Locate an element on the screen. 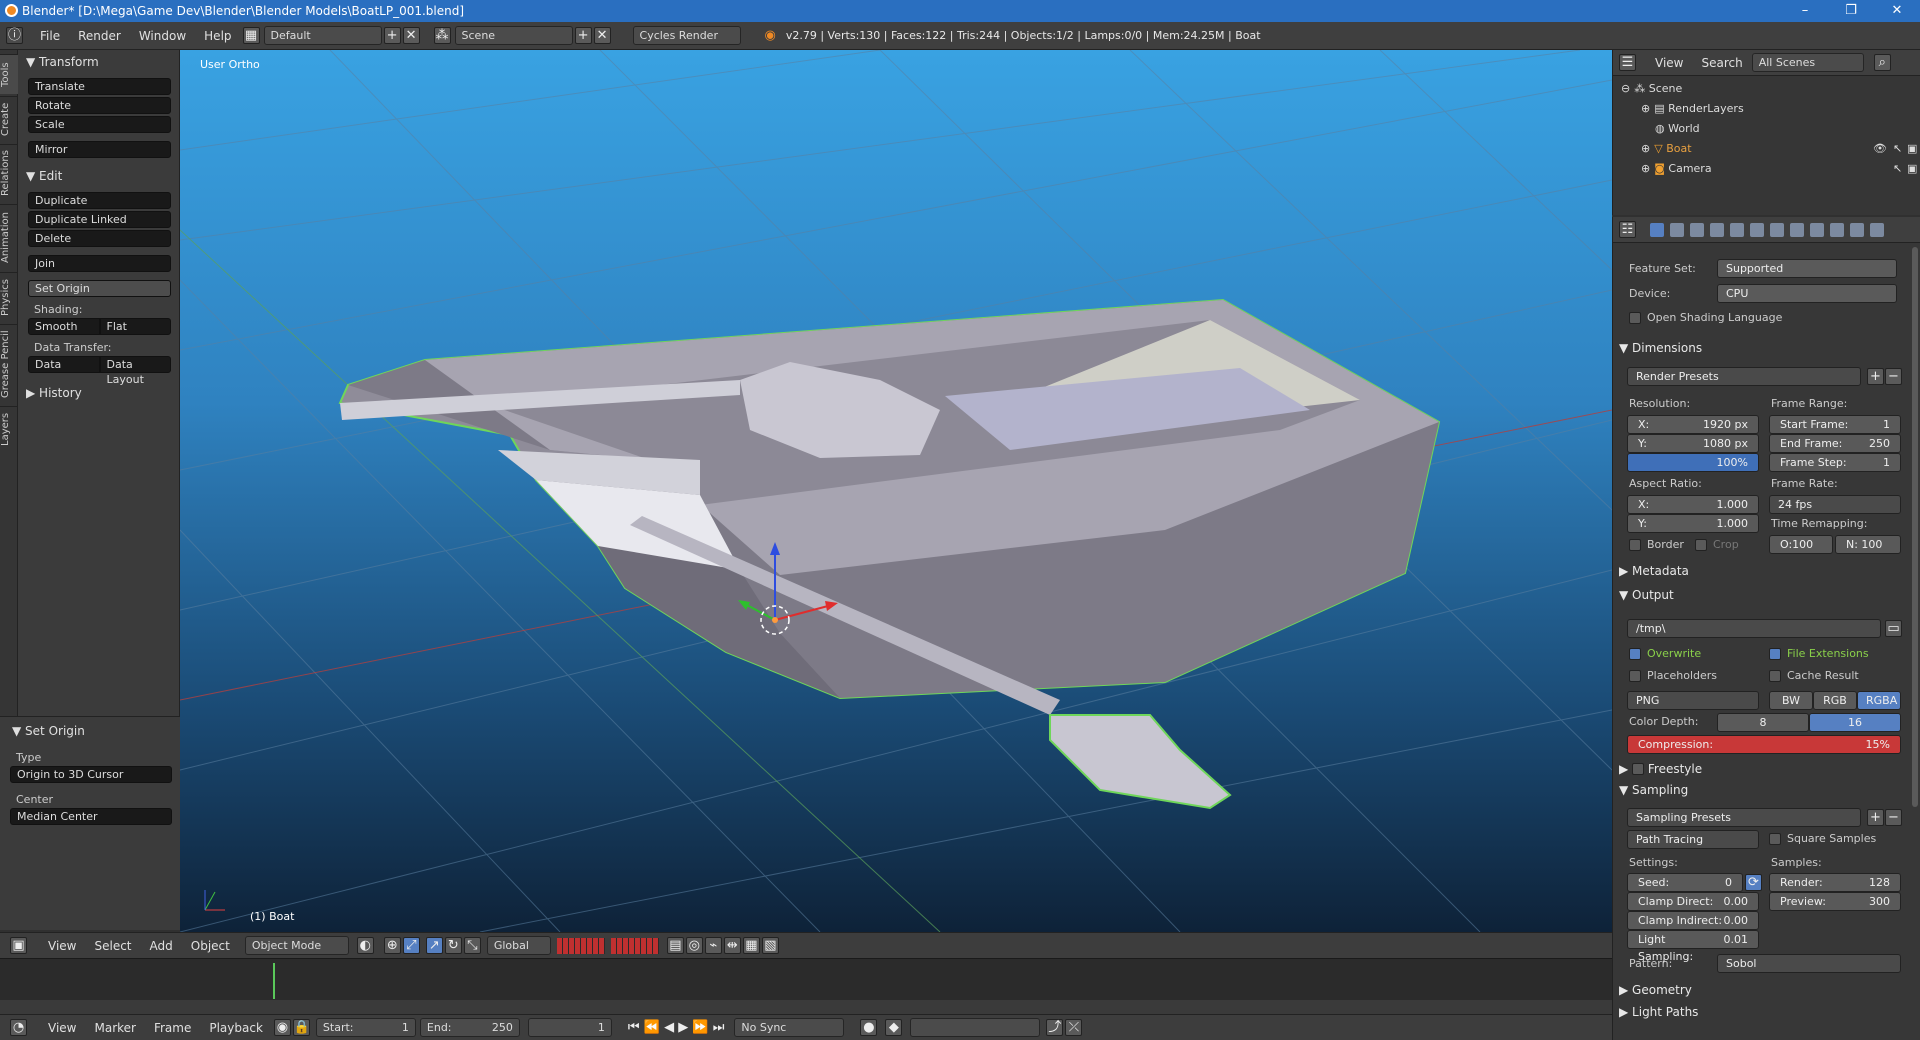 The image size is (1920, 1040). modifiers-tab-icon is located at coordinates (1777, 229).